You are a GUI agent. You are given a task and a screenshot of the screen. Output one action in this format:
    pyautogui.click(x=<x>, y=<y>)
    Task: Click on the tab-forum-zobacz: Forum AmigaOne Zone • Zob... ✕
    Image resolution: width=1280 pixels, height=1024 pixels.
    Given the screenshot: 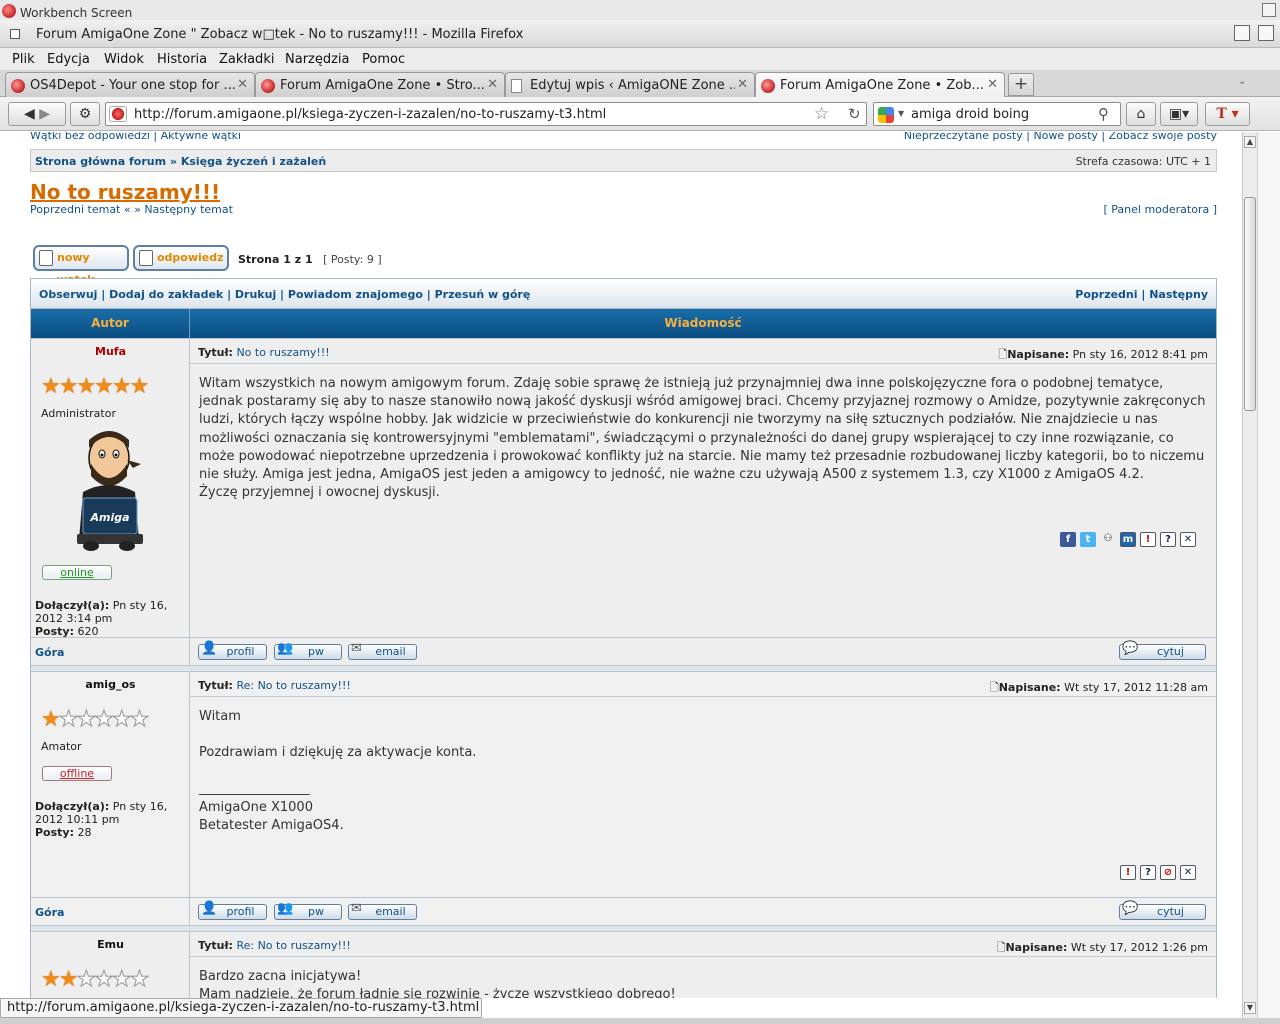 What is the action you would take?
    pyautogui.click(x=880, y=85)
    